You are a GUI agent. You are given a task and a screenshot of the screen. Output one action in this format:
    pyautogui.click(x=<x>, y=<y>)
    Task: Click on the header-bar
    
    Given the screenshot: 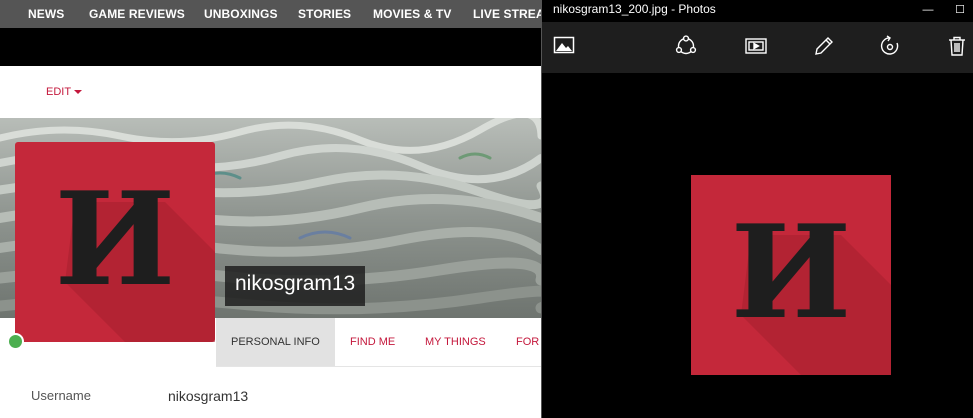 What is the action you would take?
    pyautogui.click(x=270, y=47)
    